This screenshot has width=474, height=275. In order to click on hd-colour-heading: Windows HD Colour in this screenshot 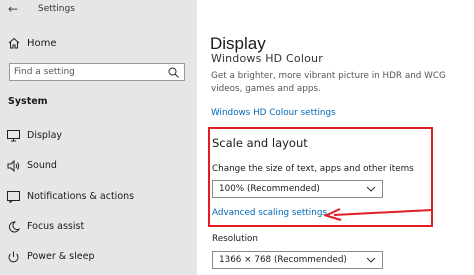, I will do `click(267, 58)`.